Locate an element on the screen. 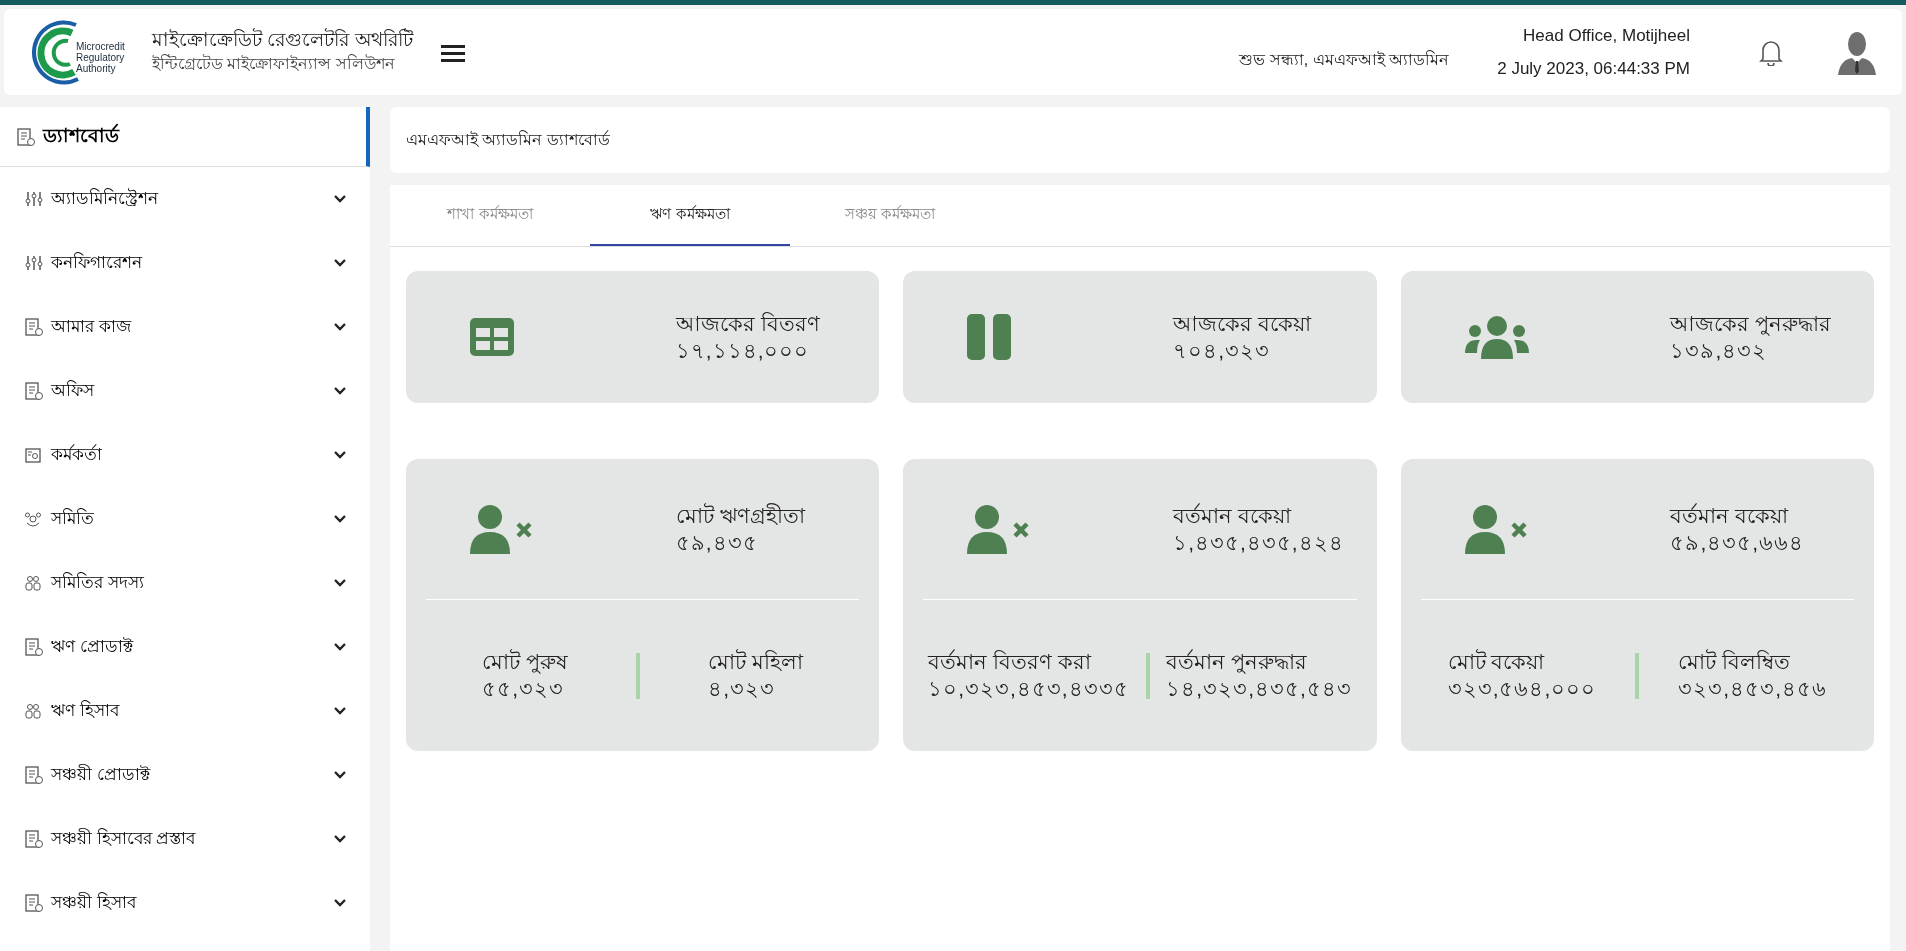 Image resolution: width=1906 pixels, height=951 pixels. summary-sub-value: ৪,৩২৩ is located at coordinates (742, 689).